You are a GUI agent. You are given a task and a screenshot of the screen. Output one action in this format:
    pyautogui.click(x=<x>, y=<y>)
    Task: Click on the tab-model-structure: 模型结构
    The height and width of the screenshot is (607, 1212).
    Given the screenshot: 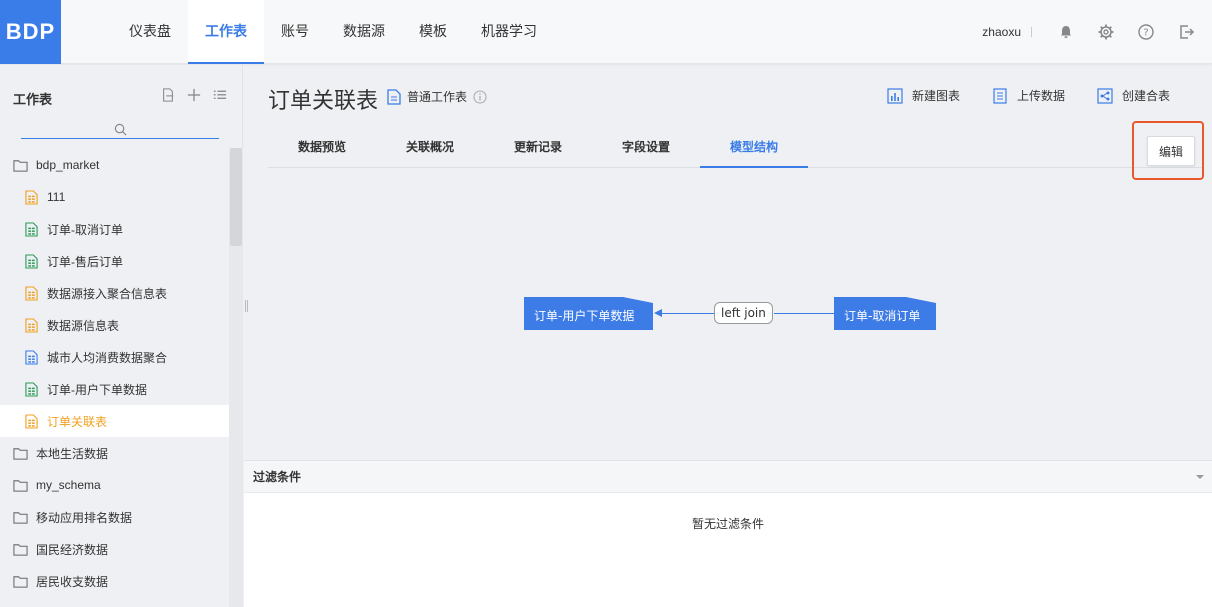 What is the action you would take?
    pyautogui.click(x=754, y=150)
    